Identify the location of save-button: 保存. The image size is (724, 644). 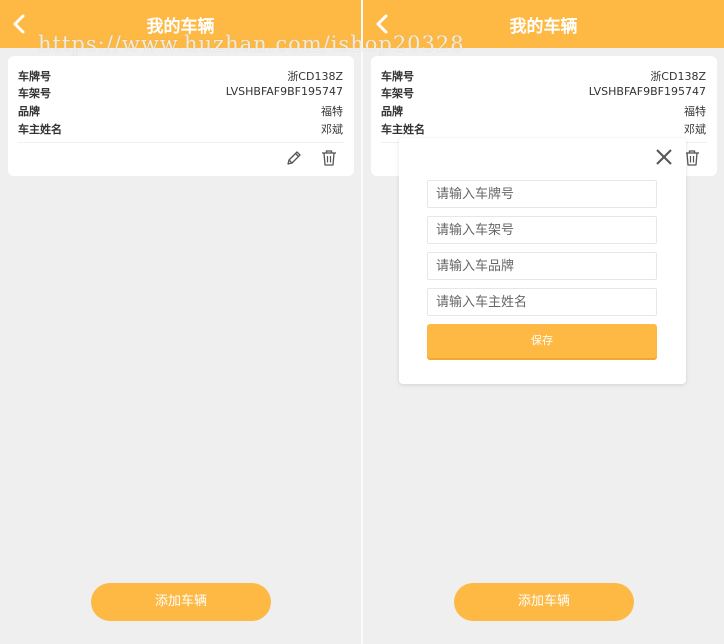
(542, 341).